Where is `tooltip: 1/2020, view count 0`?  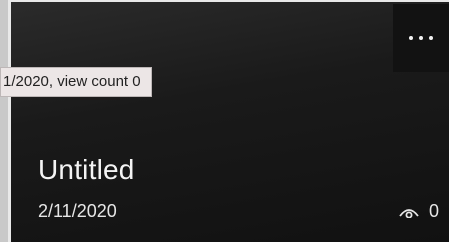
tooltip: 1/2020, view count 0 is located at coordinates (76, 82).